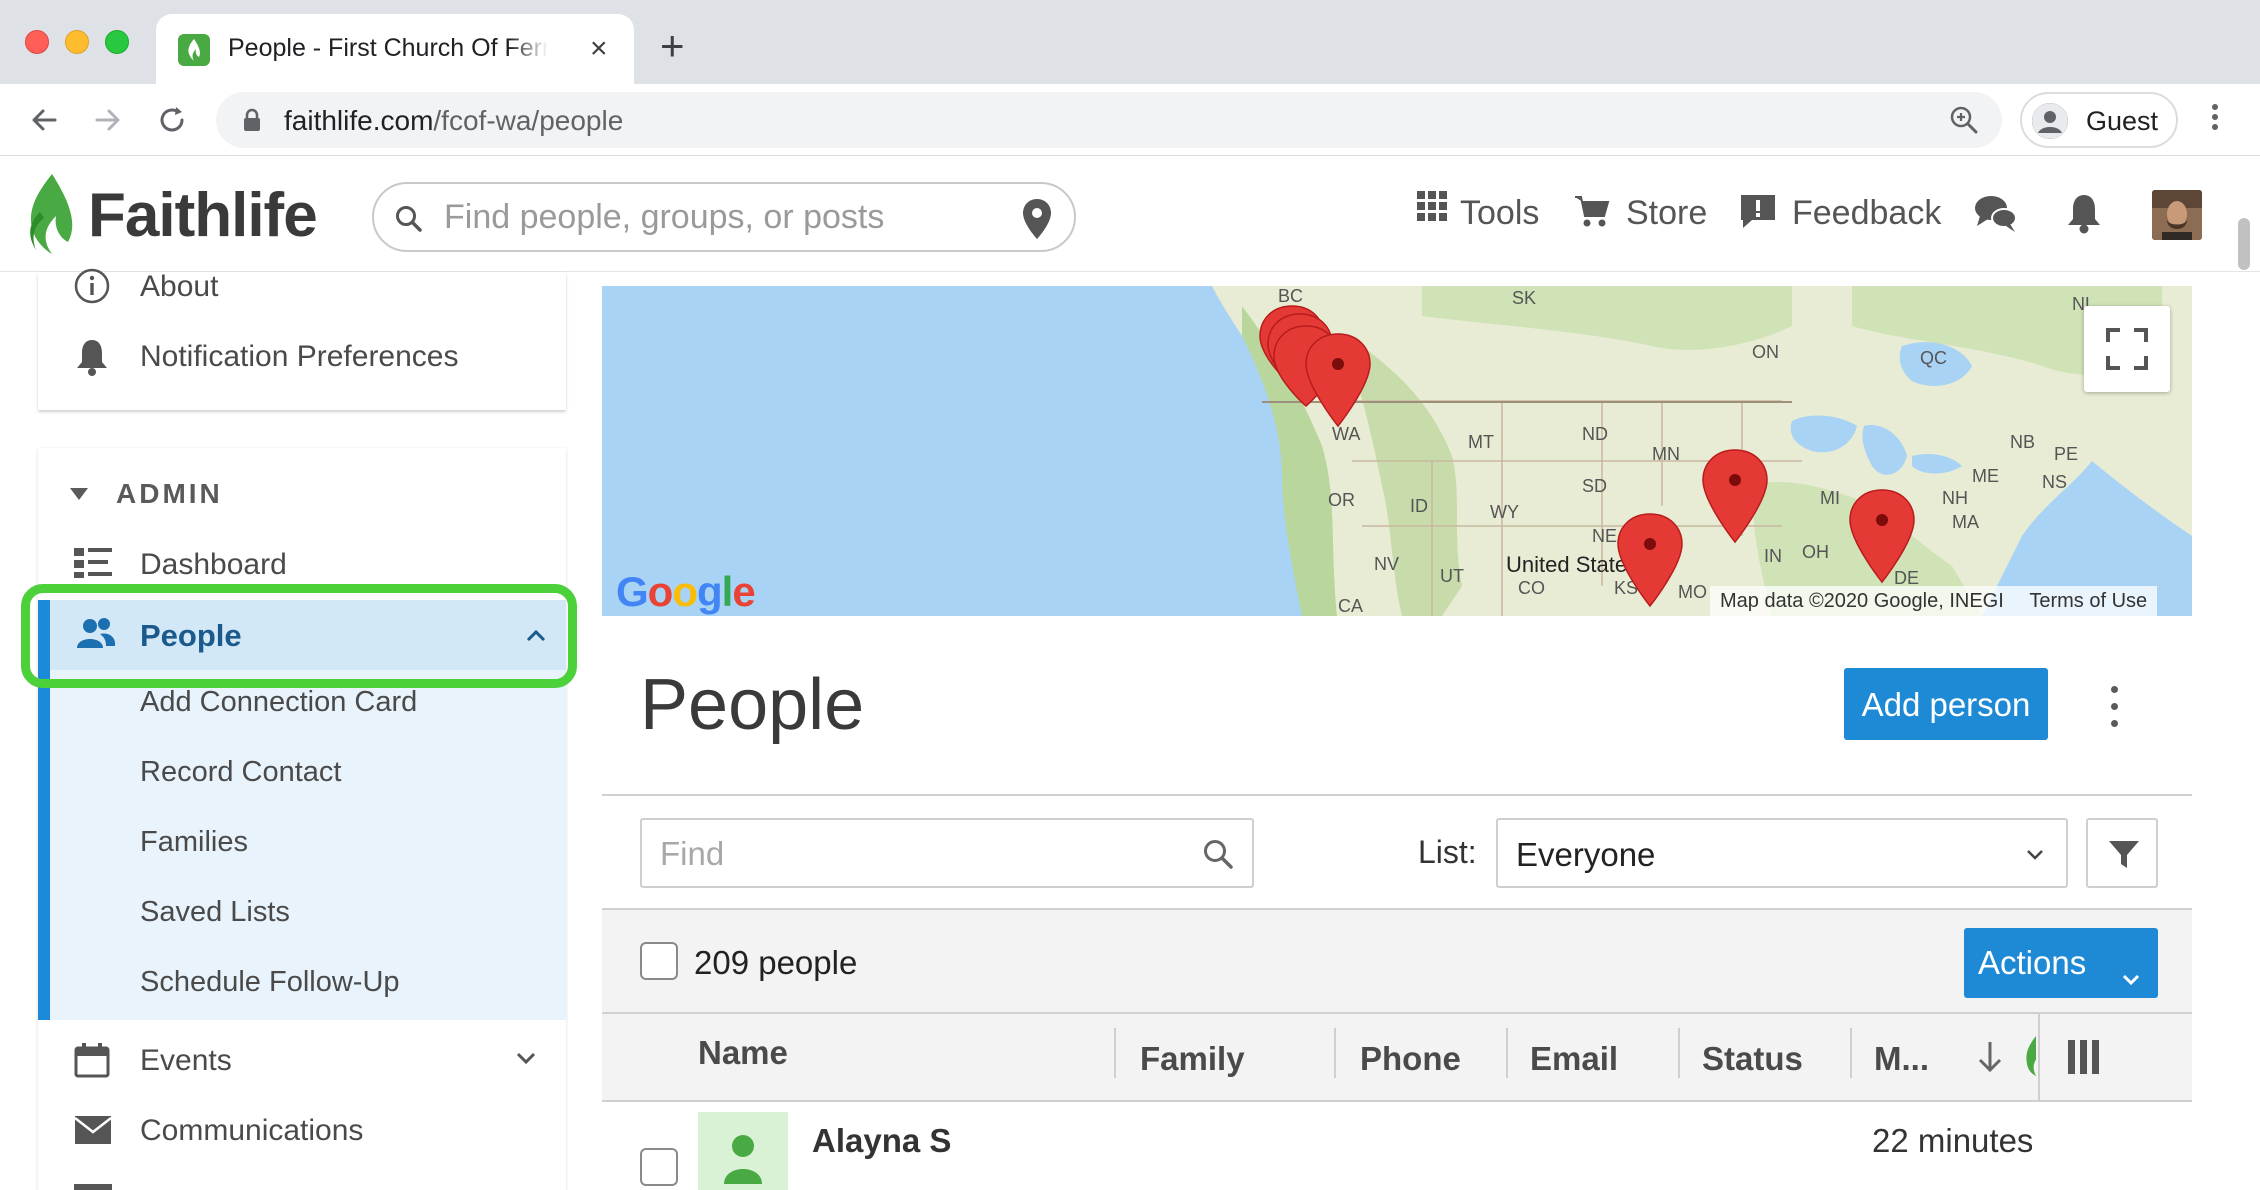 Image resolution: width=2260 pixels, height=1190 pixels. I want to click on column-header-phone: Phone, so click(1410, 1059).